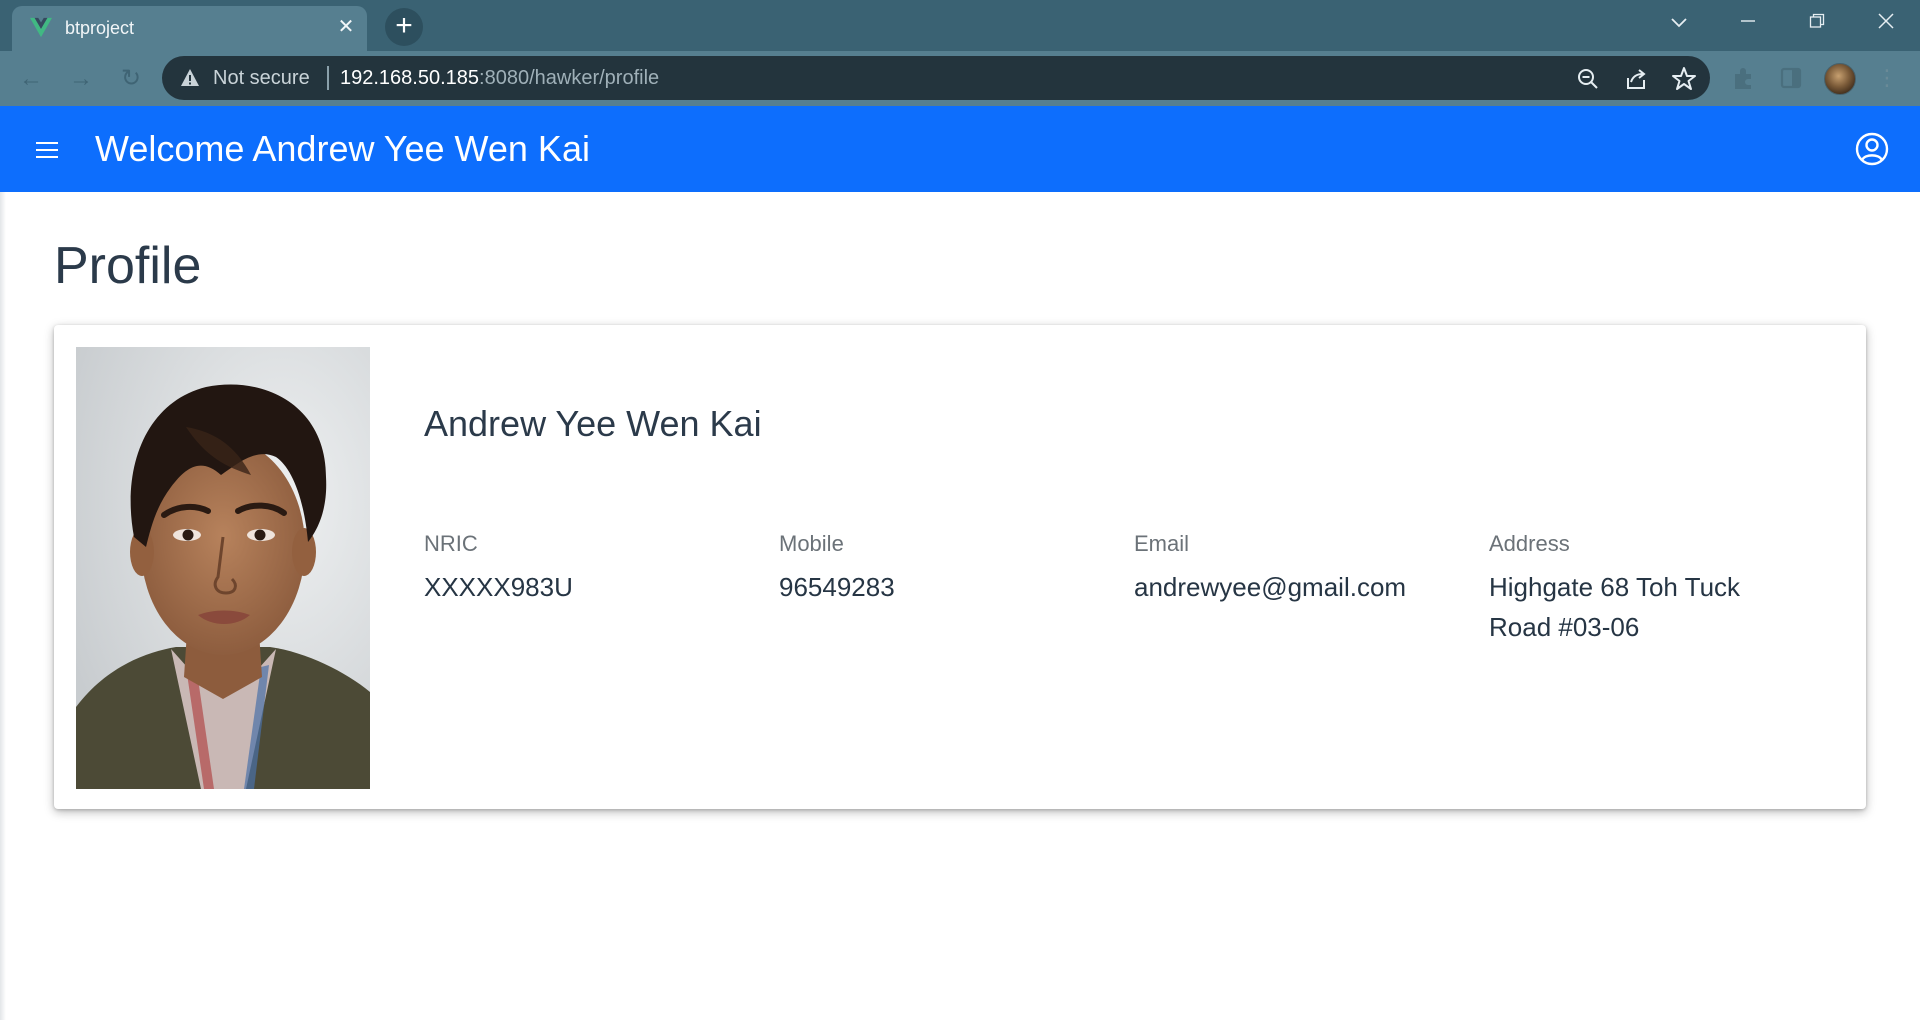 The height and width of the screenshot is (1020, 1920). What do you see at coordinates (960, 149) in the screenshot?
I see `app-header: Welcome Andrew Yee Wen Kai` at bounding box center [960, 149].